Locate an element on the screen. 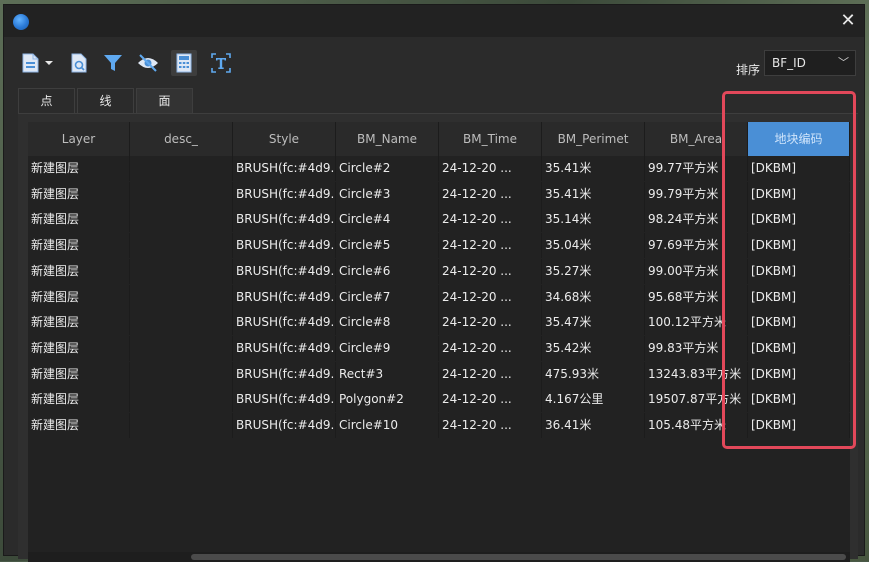 The height and width of the screenshot is (562, 869). cell-bm-perimet: 475.93米 is located at coordinates (593, 374).